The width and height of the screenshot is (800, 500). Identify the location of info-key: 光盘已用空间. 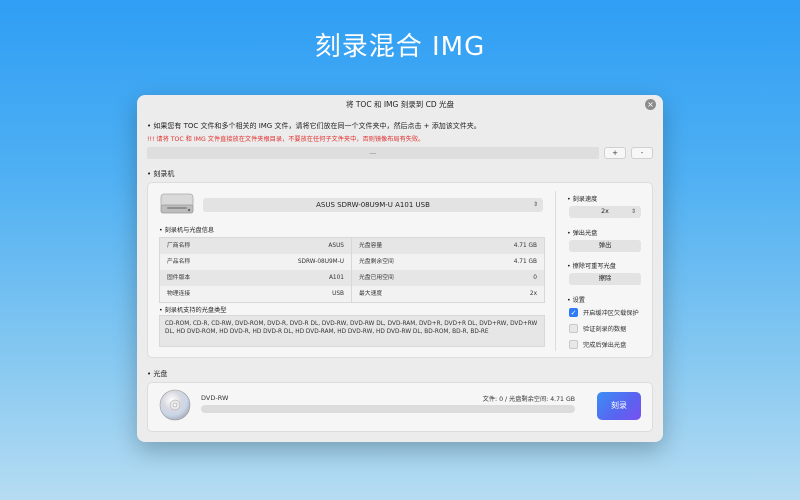
(376, 278).